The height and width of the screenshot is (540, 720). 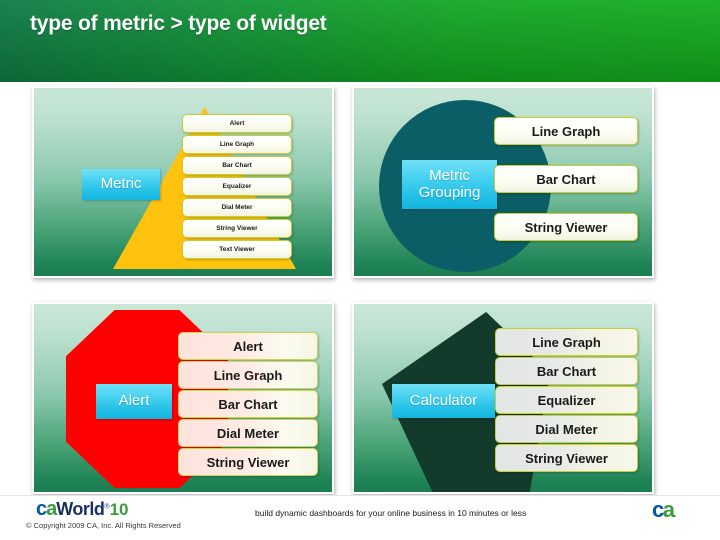 What do you see at coordinates (134, 401) in the screenshot?
I see `category-label-alert: Alert` at bounding box center [134, 401].